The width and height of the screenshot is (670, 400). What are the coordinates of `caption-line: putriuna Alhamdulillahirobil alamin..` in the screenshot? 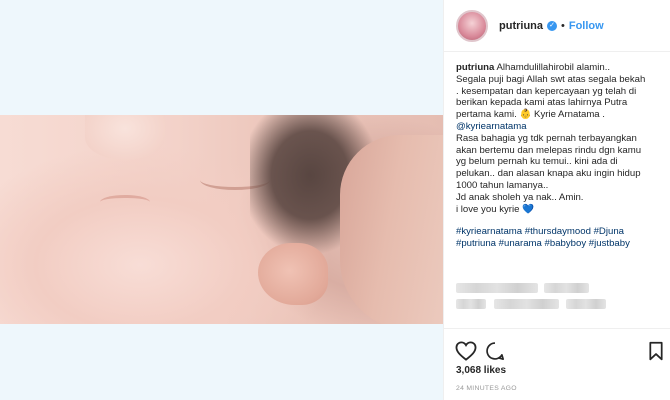 It's located at (561, 68).